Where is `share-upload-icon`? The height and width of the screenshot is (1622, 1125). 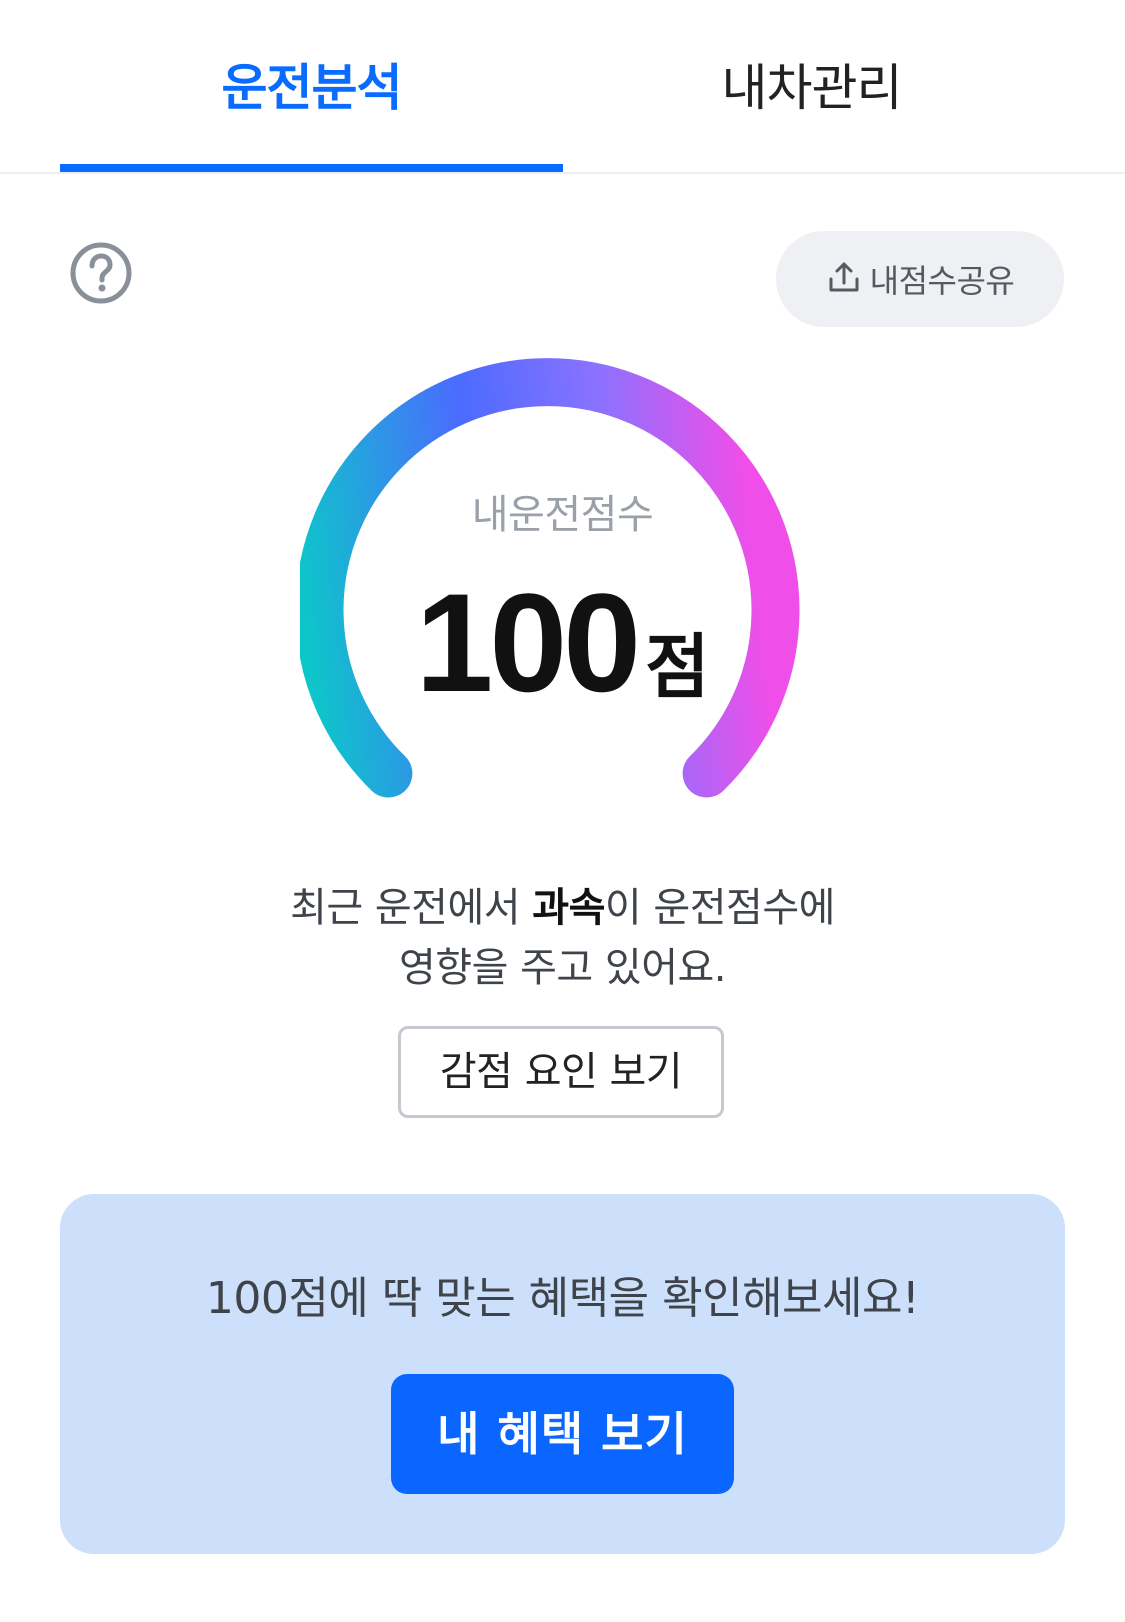
share-upload-icon is located at coordinates (844, 279).